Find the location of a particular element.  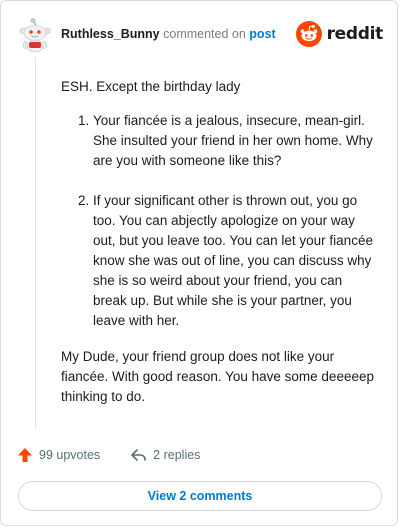

username-link: Ruthless_Bunny is located at coordinates (110, 34).